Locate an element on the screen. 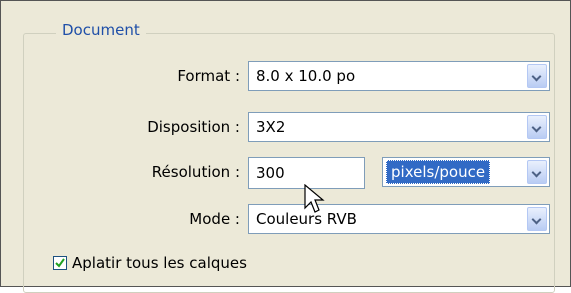 The height and width of the screenshot is (293, 571). mode-select: Couleurs RVB is located at coordinates (399, 219).